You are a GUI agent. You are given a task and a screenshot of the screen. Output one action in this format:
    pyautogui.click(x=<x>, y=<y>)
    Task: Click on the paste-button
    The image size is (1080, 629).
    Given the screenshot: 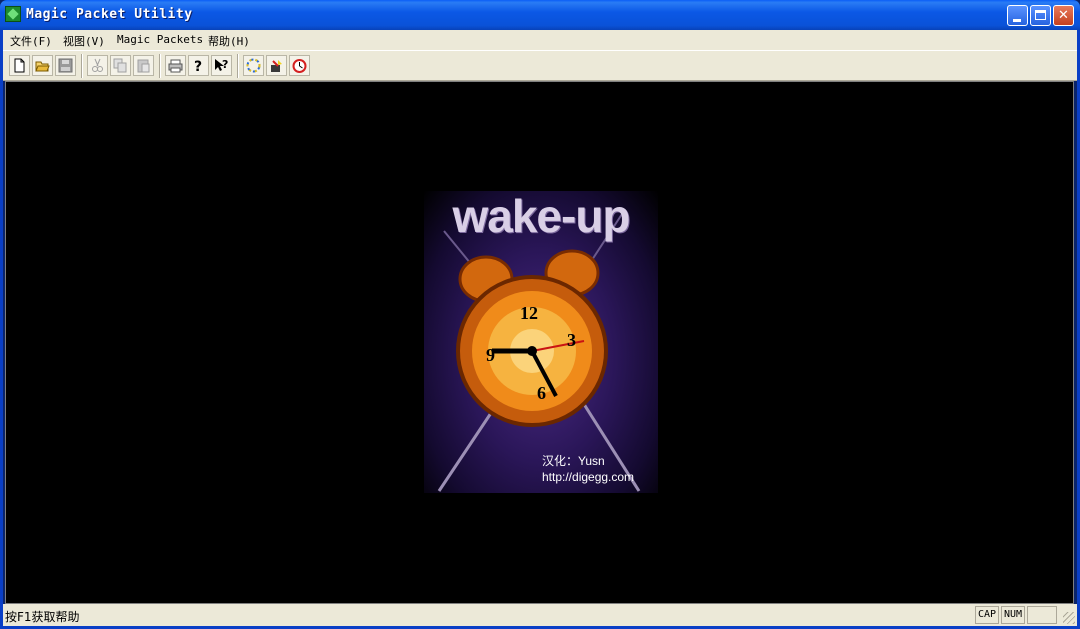 What is the action you would take?
    pyautogui.click(x=143, y=65)
    